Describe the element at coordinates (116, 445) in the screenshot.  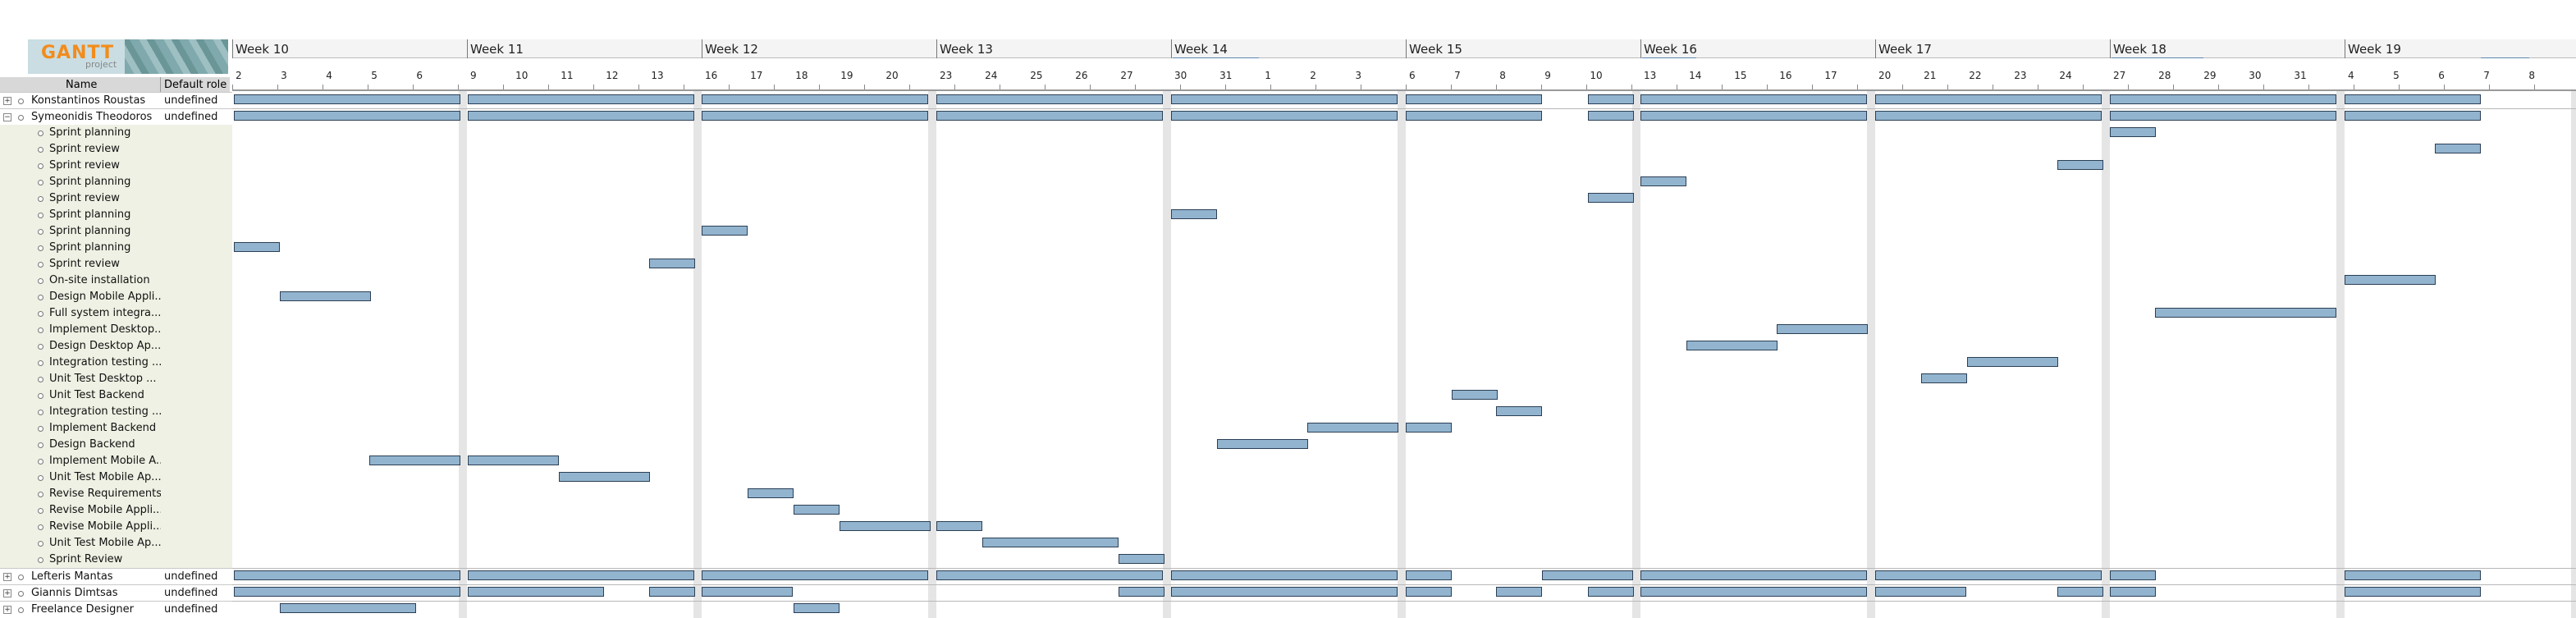
I see `task-row: Design Backend` at that location.